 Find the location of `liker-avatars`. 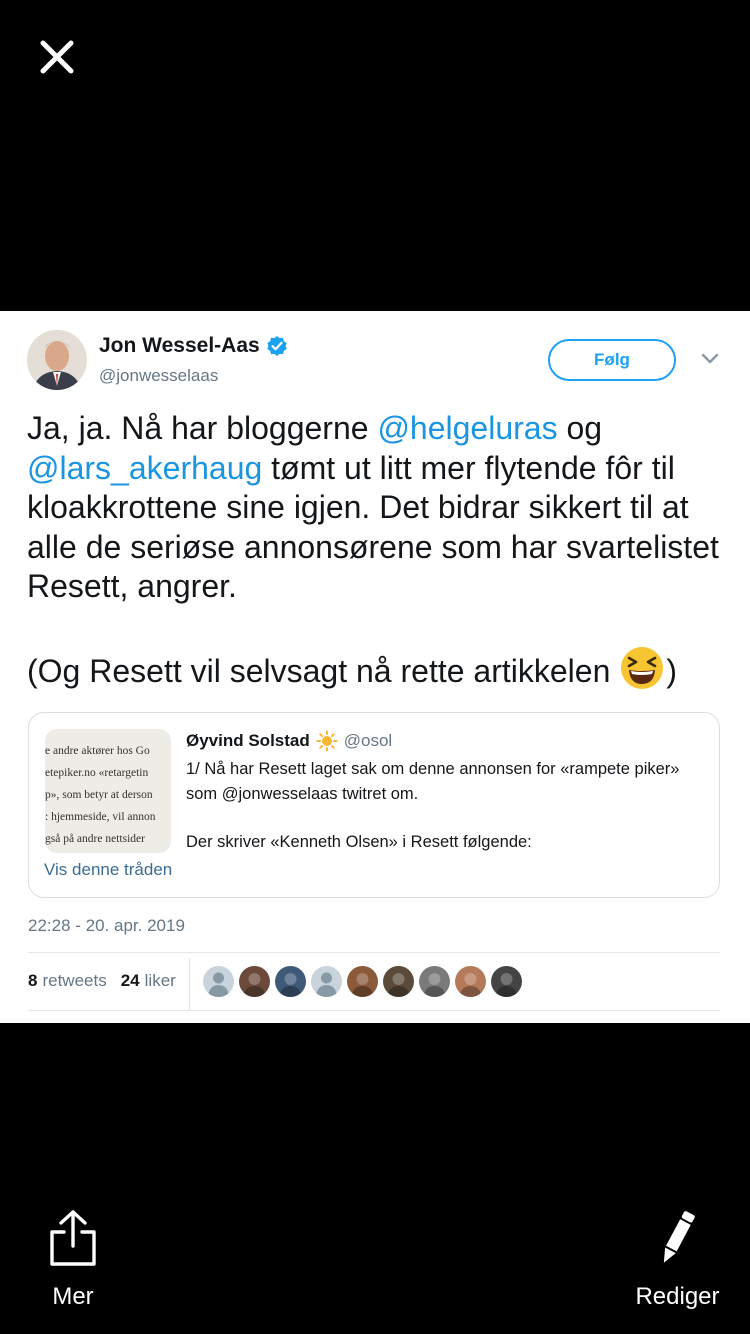

liker-avatars is located at coordinates (365, 981).